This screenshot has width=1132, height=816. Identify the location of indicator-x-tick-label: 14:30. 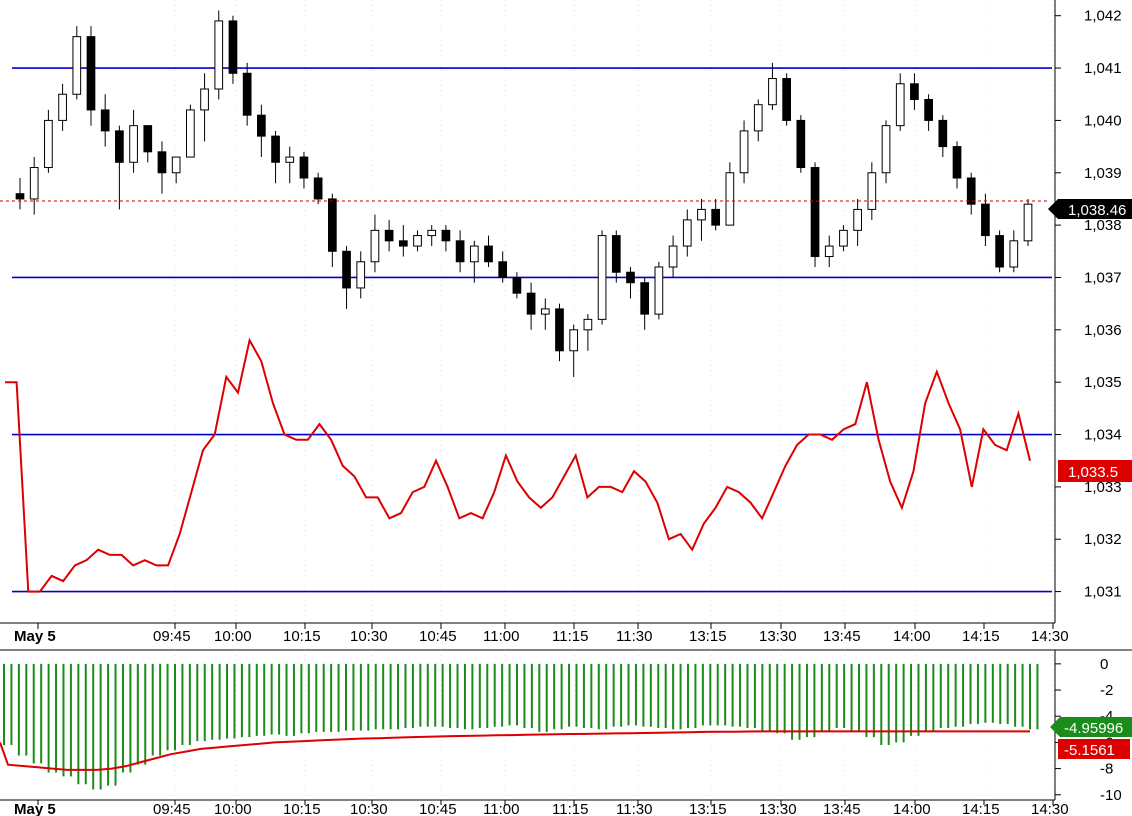
(1050, 808).